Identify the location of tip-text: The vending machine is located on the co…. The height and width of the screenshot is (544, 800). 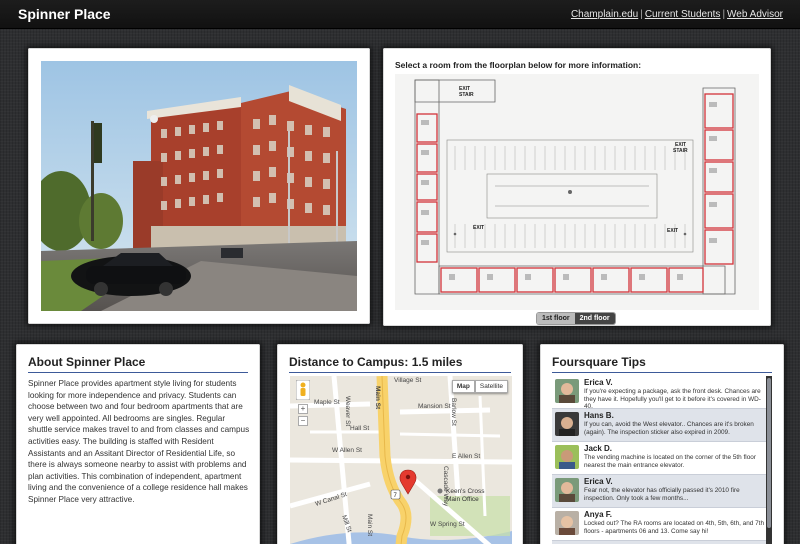
(670, 461).